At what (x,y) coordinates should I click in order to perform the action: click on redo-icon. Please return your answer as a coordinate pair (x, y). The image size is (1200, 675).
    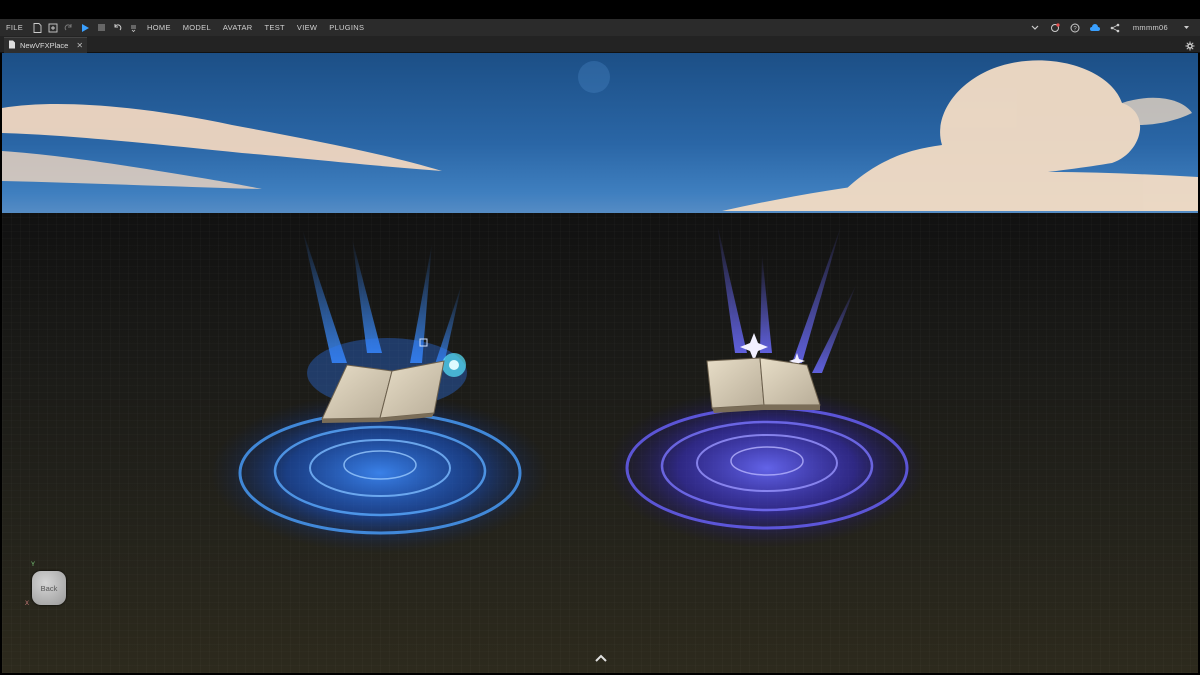
    Looking at the image, I should click on (69, 28).